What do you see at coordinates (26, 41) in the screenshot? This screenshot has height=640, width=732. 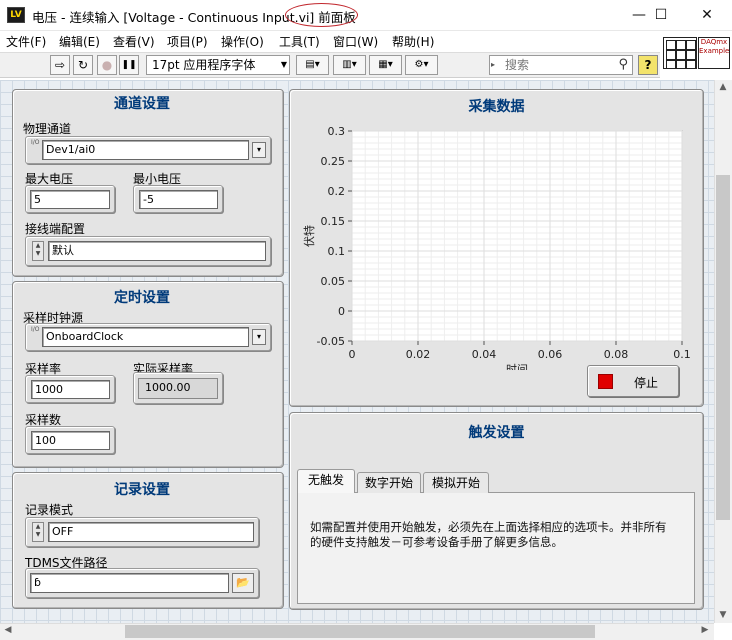 I see `menu-file: 文件(F)` at bounding box center [26, 41].